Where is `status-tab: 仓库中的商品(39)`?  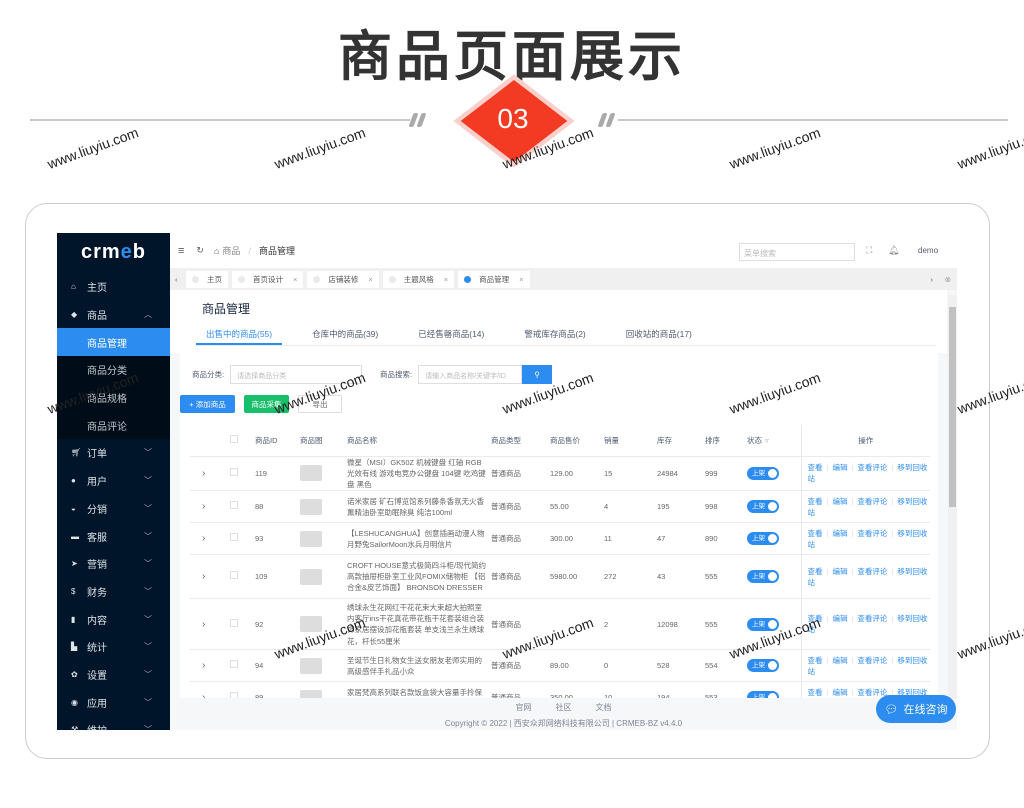
status-tab: 仓库中的商品(39) is located at coordinates (345, 336).